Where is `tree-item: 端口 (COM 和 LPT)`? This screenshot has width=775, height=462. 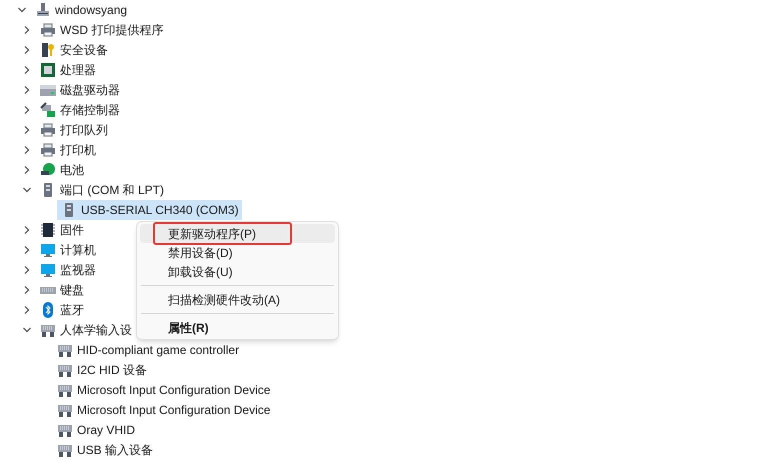
tree-item: 端口 (COM 和 LPT) is located at coordinates (103, 190).